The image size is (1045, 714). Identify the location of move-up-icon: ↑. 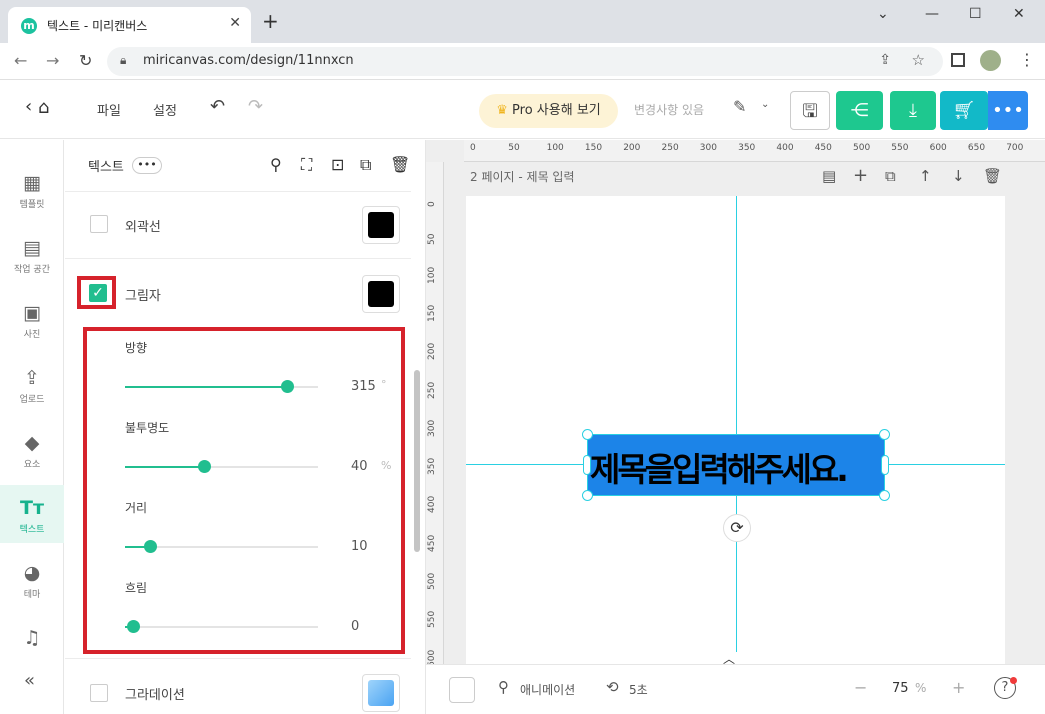
(925, 176).